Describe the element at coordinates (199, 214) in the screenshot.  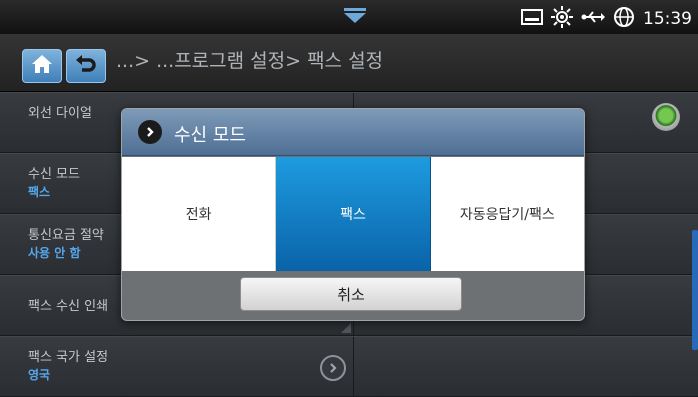
I see `option-phone: 전화` at that location.